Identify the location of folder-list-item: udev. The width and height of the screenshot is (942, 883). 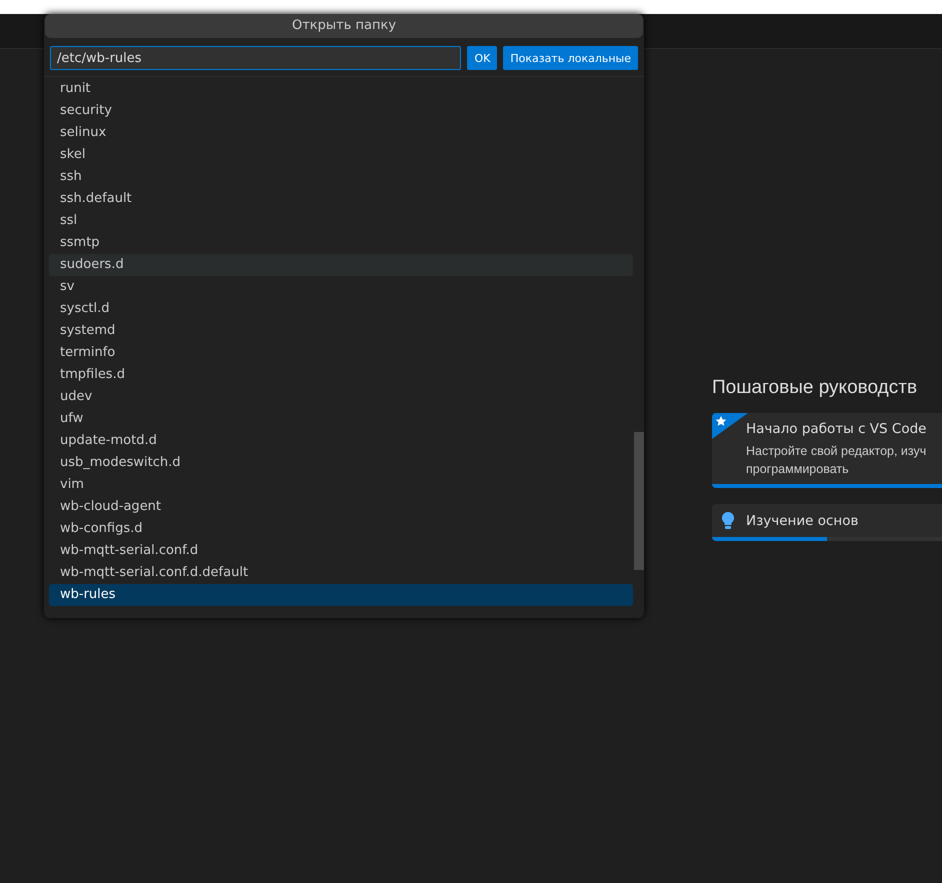
(341, 397).